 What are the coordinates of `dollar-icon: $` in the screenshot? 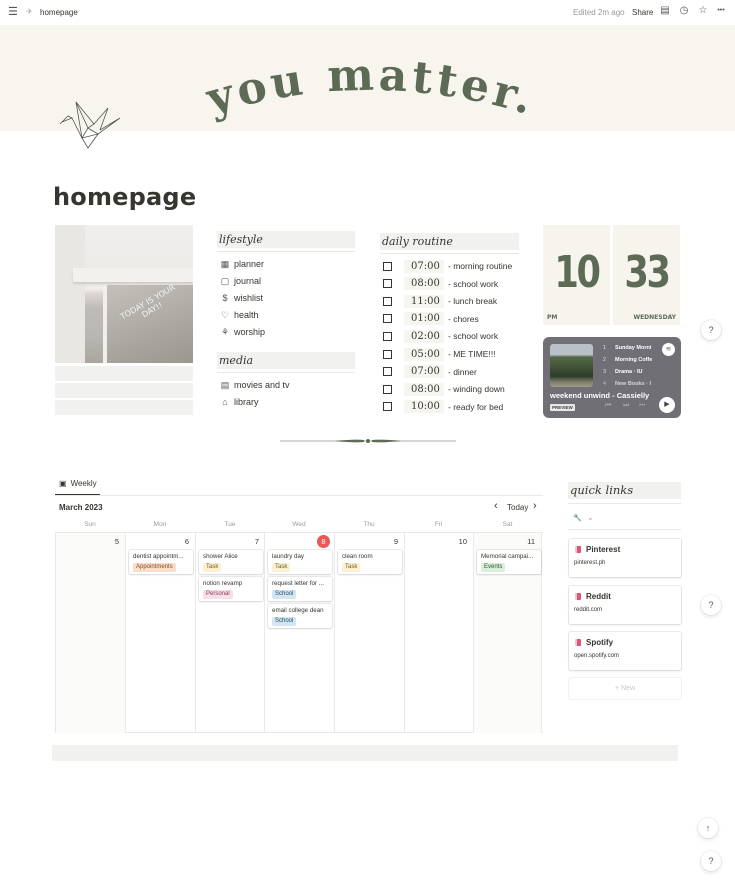 It's located at (225, 298).